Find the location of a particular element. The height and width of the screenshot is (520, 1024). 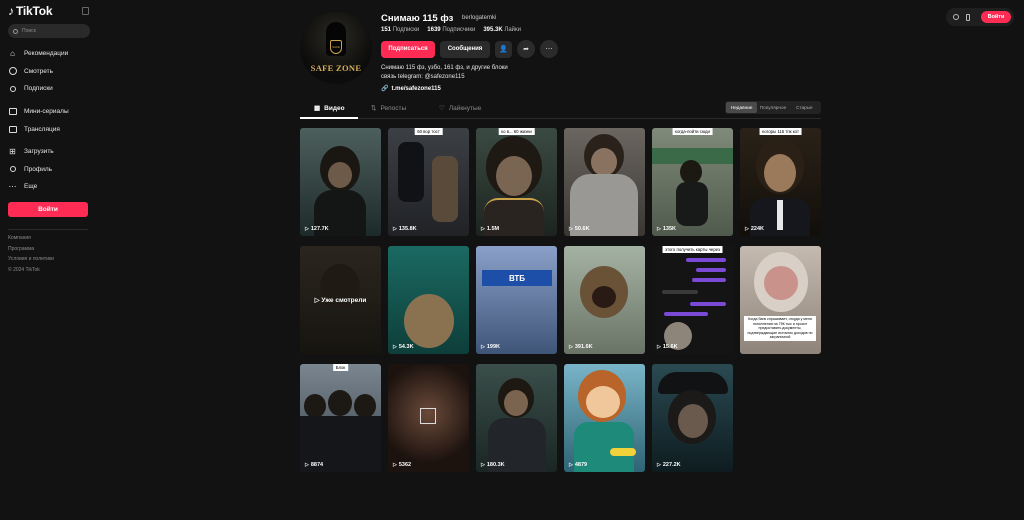

repost-icon: ⇅ is located at coordinates (374, 108).